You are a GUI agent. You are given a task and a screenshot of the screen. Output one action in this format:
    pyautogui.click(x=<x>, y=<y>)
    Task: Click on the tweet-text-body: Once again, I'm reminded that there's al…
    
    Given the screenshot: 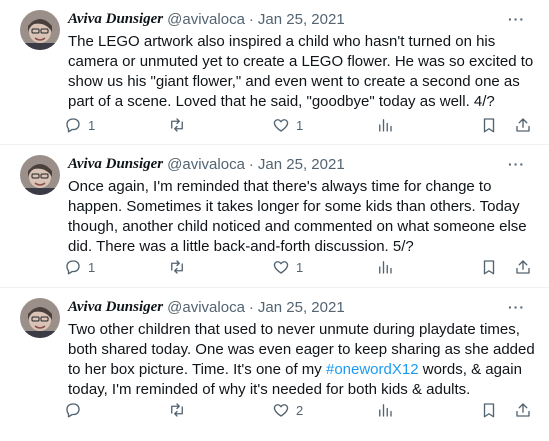 What is the action you would take?
    pyautogui.click(x=297, y=216)
    